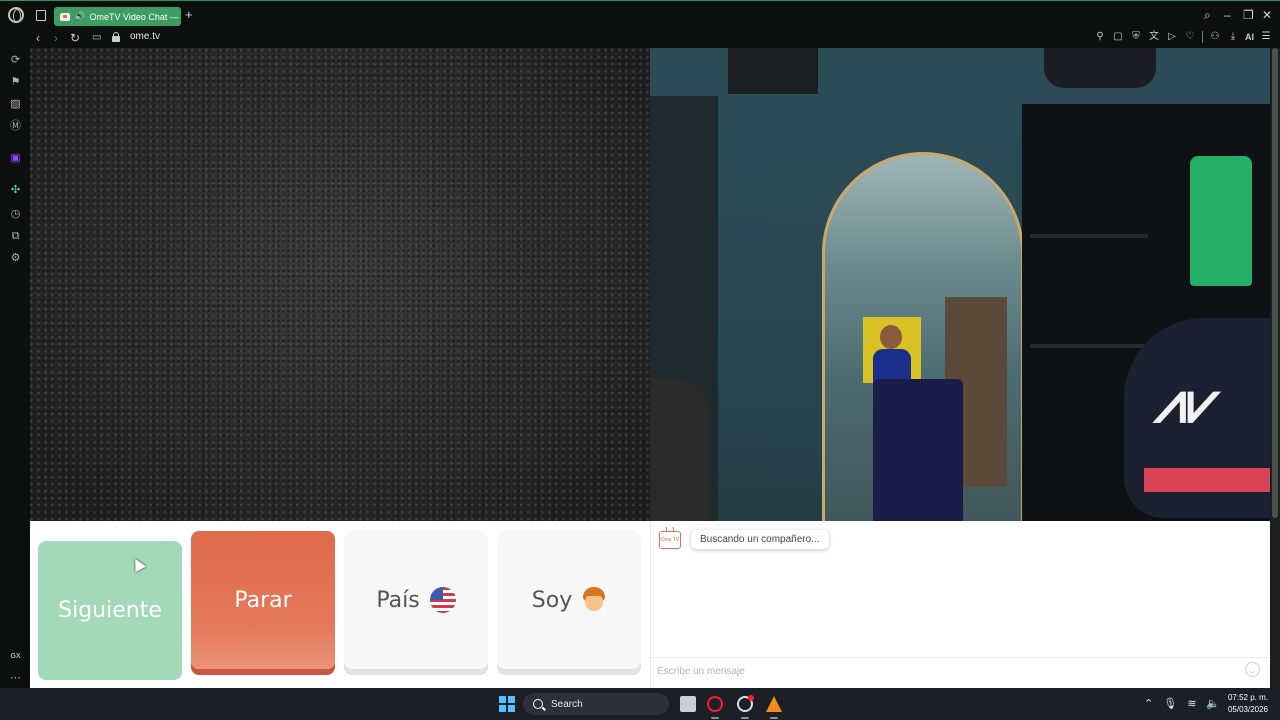 This screenshot has width=1280, height=720. I want to click on profile-icon: ⚇, so click(1215, 37).